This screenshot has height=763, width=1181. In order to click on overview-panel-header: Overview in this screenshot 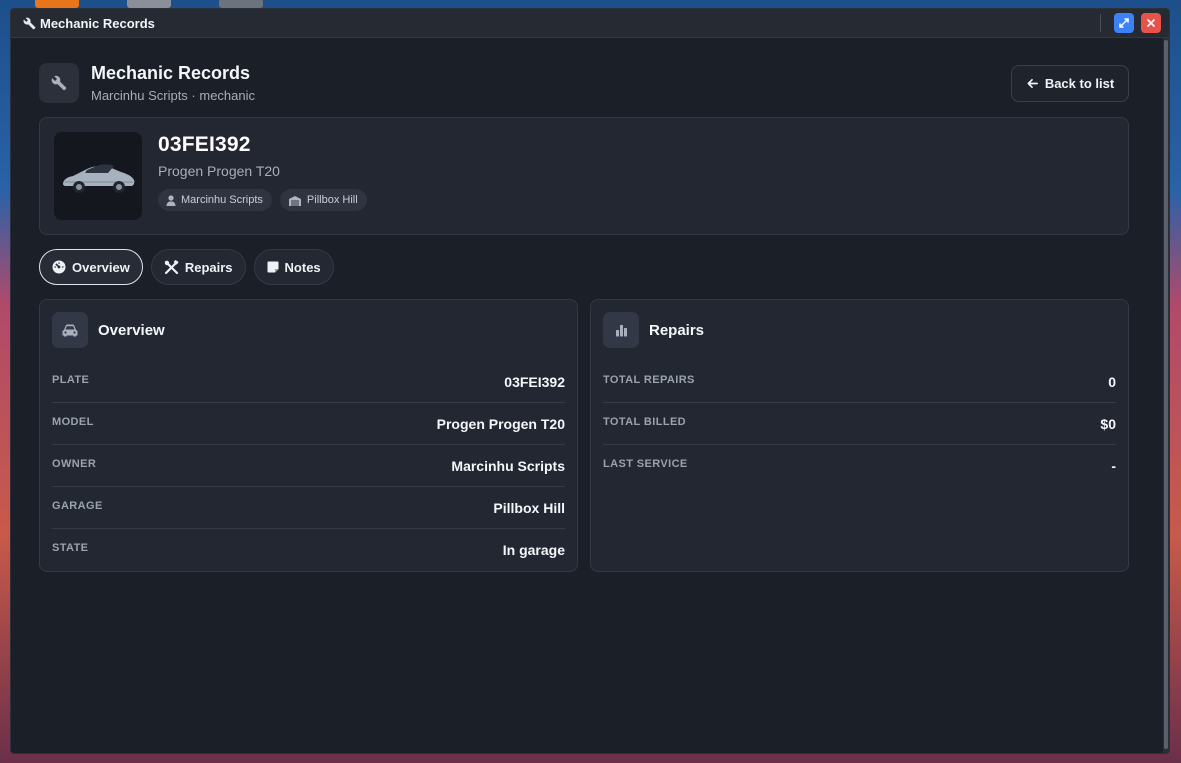, I will do `click(108, 330)`.